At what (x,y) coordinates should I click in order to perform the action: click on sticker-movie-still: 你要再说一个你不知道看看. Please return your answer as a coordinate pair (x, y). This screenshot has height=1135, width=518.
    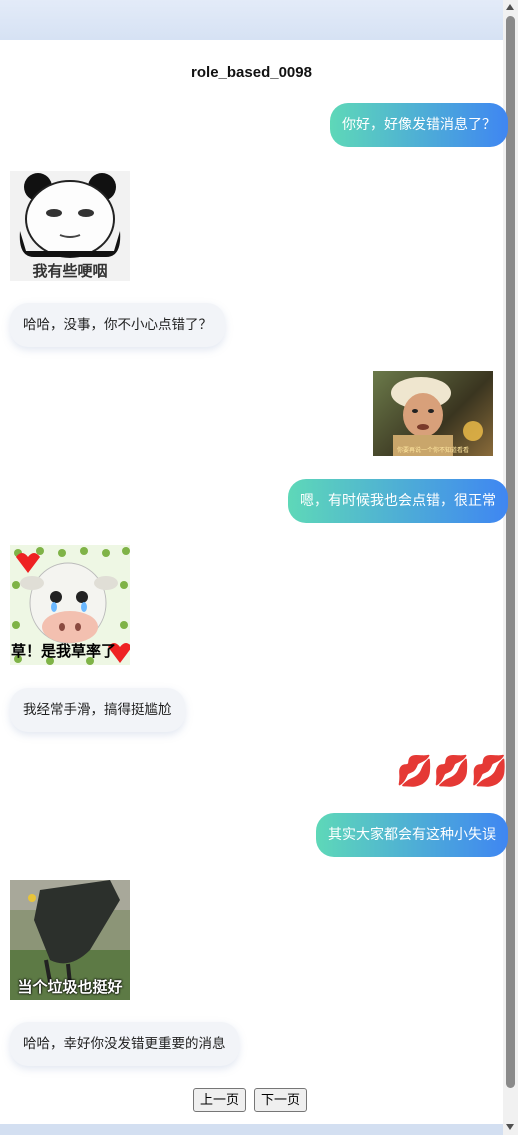
    Looking at the image, I should click on (433, 413).